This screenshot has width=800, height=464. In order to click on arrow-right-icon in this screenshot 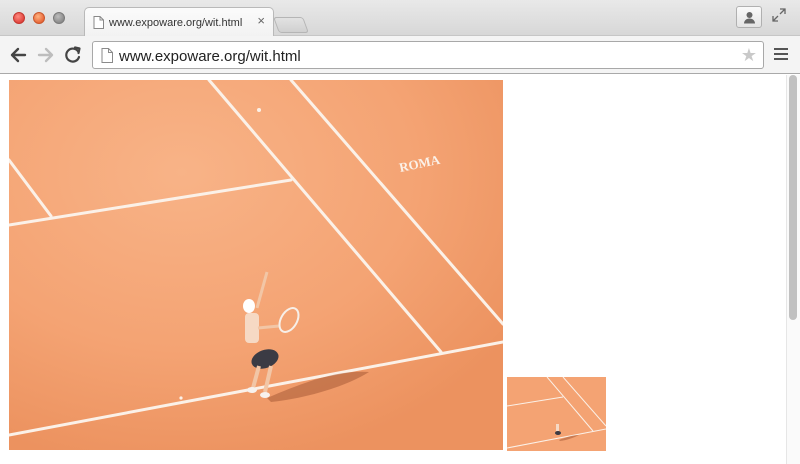, I will do `click(46, 55)`.